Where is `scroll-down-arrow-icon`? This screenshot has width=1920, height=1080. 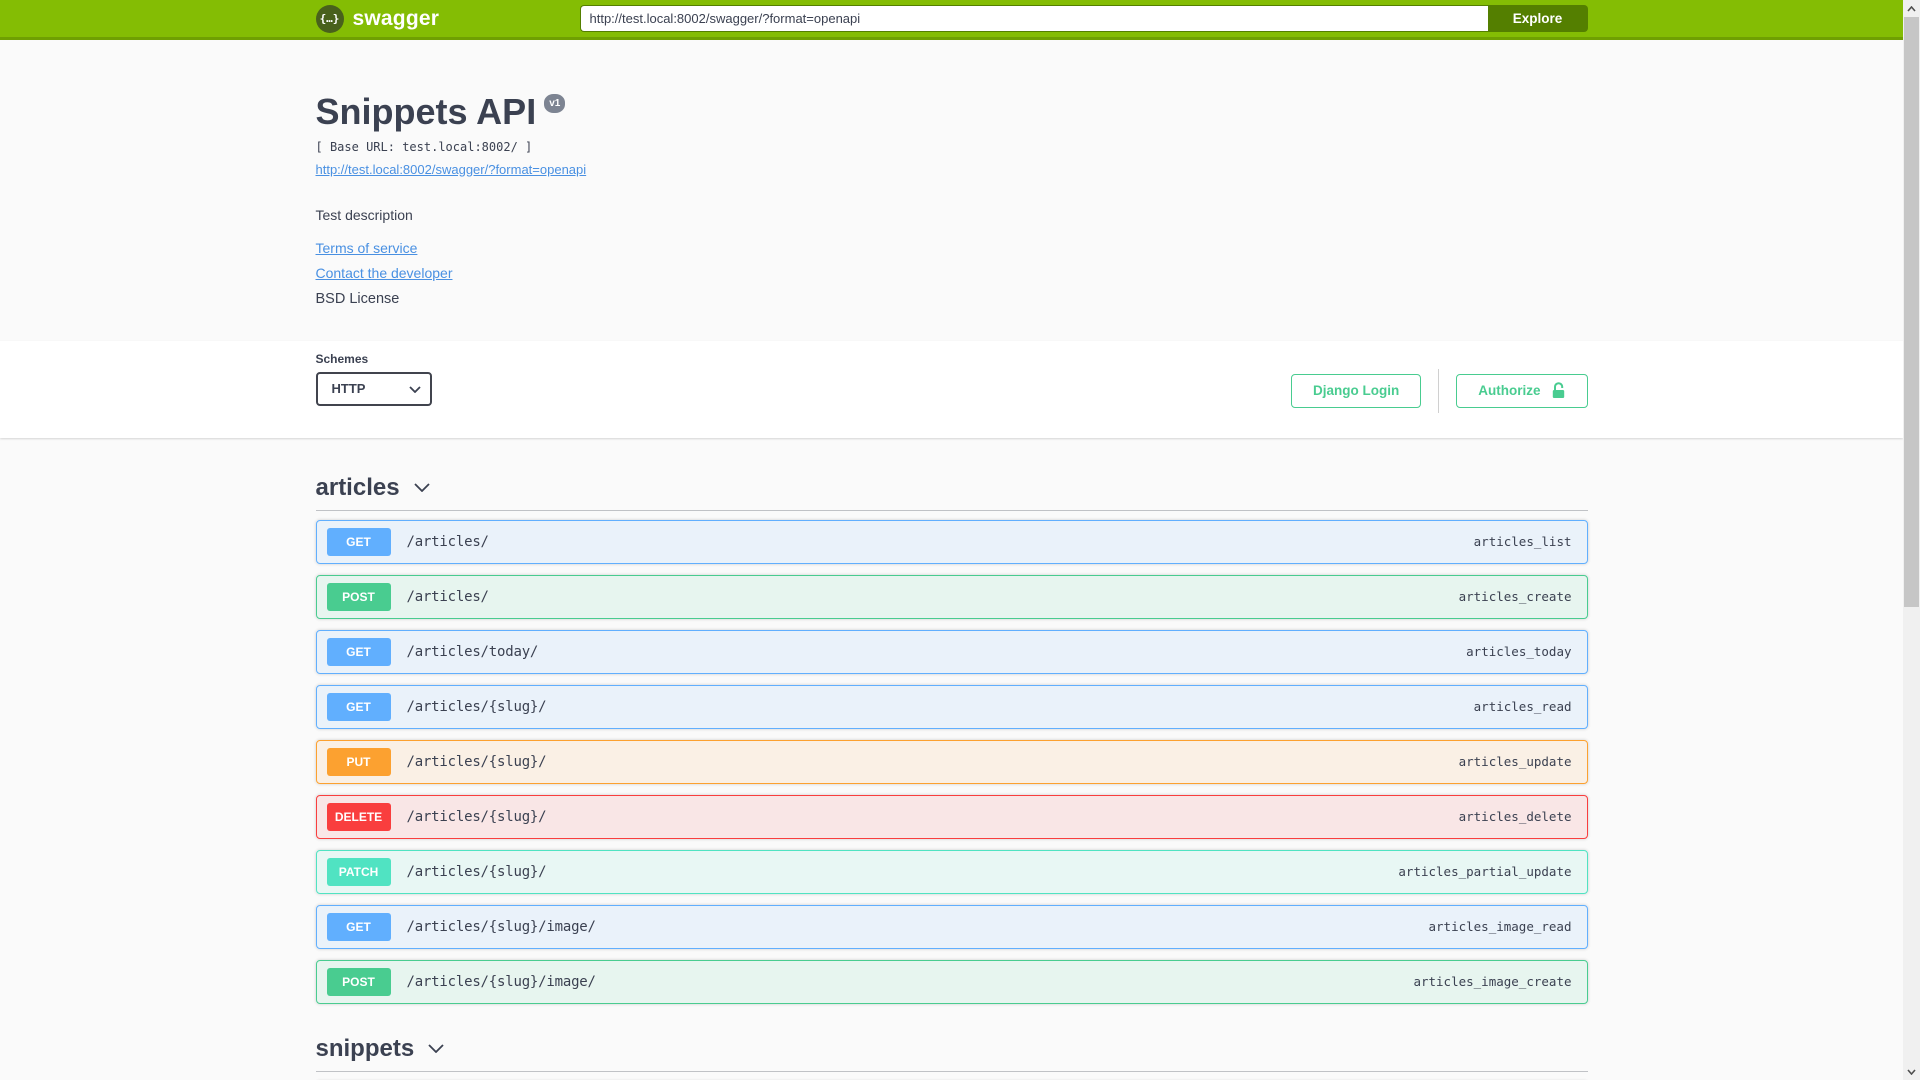 scroll-down-arrow-icon is located at coordinates (1911, 1071).